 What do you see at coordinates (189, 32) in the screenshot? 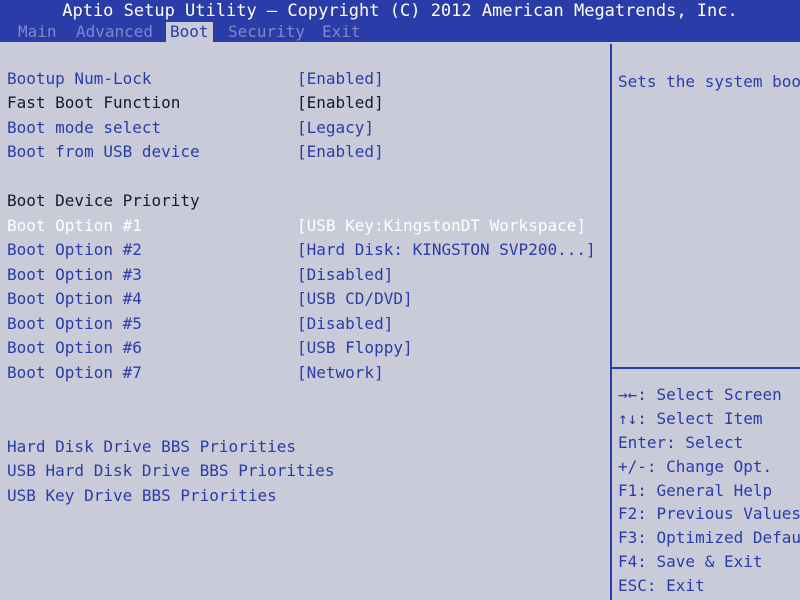
I see `tab-boot: Boot` at bounding box center [189, 32].